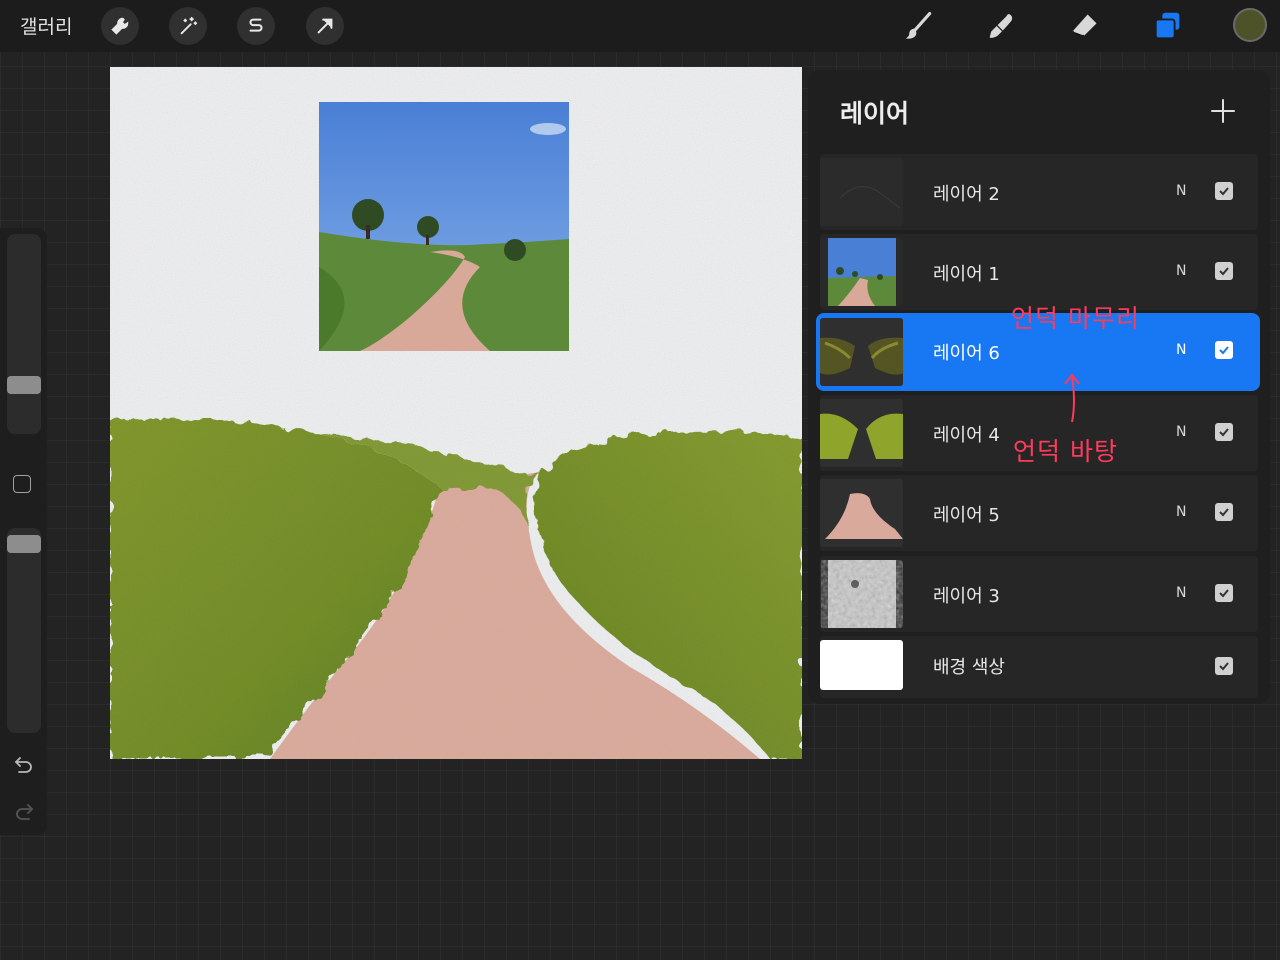 The width and height of the screenshot is (1280, 960). What do you see at coordinates (24, 385) in the screenshot?
I see `brush-size-knob` at bounding box center [24, 385].